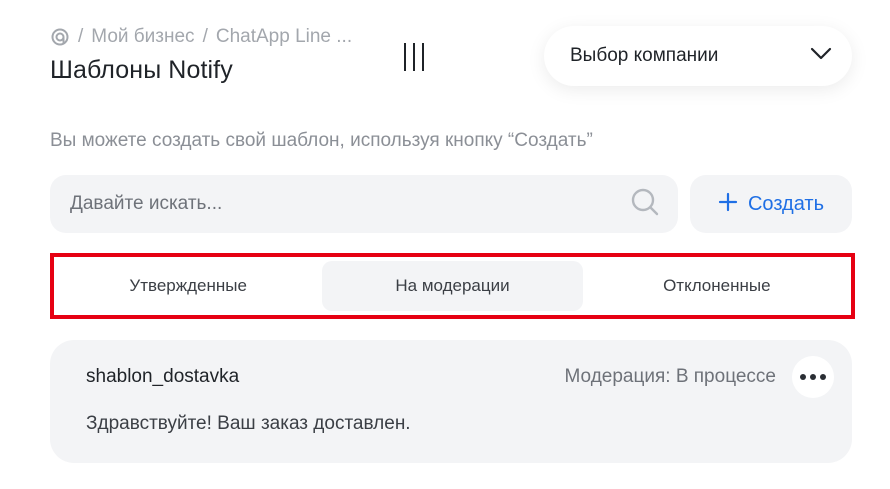  Describe the element at coordinates (248, 423) in the screenshot. I see `template-text: Здравствуйте! Ваш заказ доставлен.` at that location.